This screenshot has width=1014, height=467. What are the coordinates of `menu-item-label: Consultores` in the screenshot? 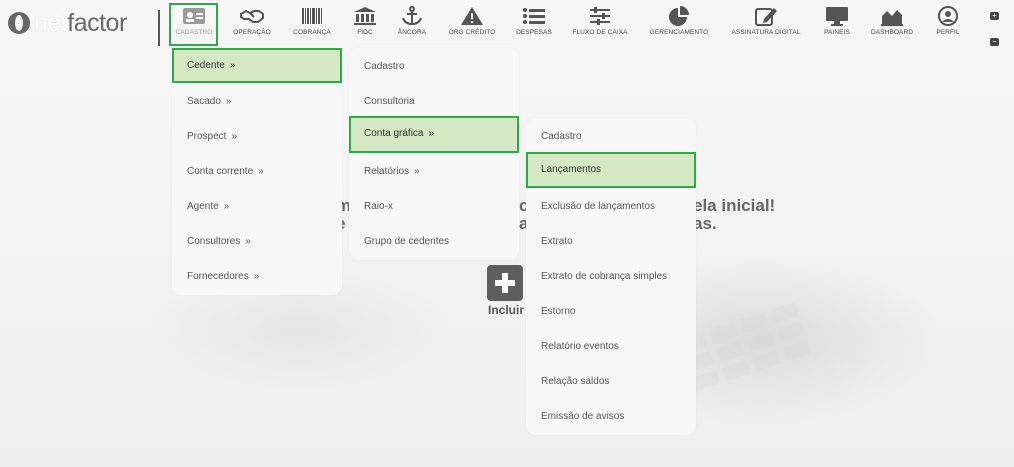 It's located at (214, 241).